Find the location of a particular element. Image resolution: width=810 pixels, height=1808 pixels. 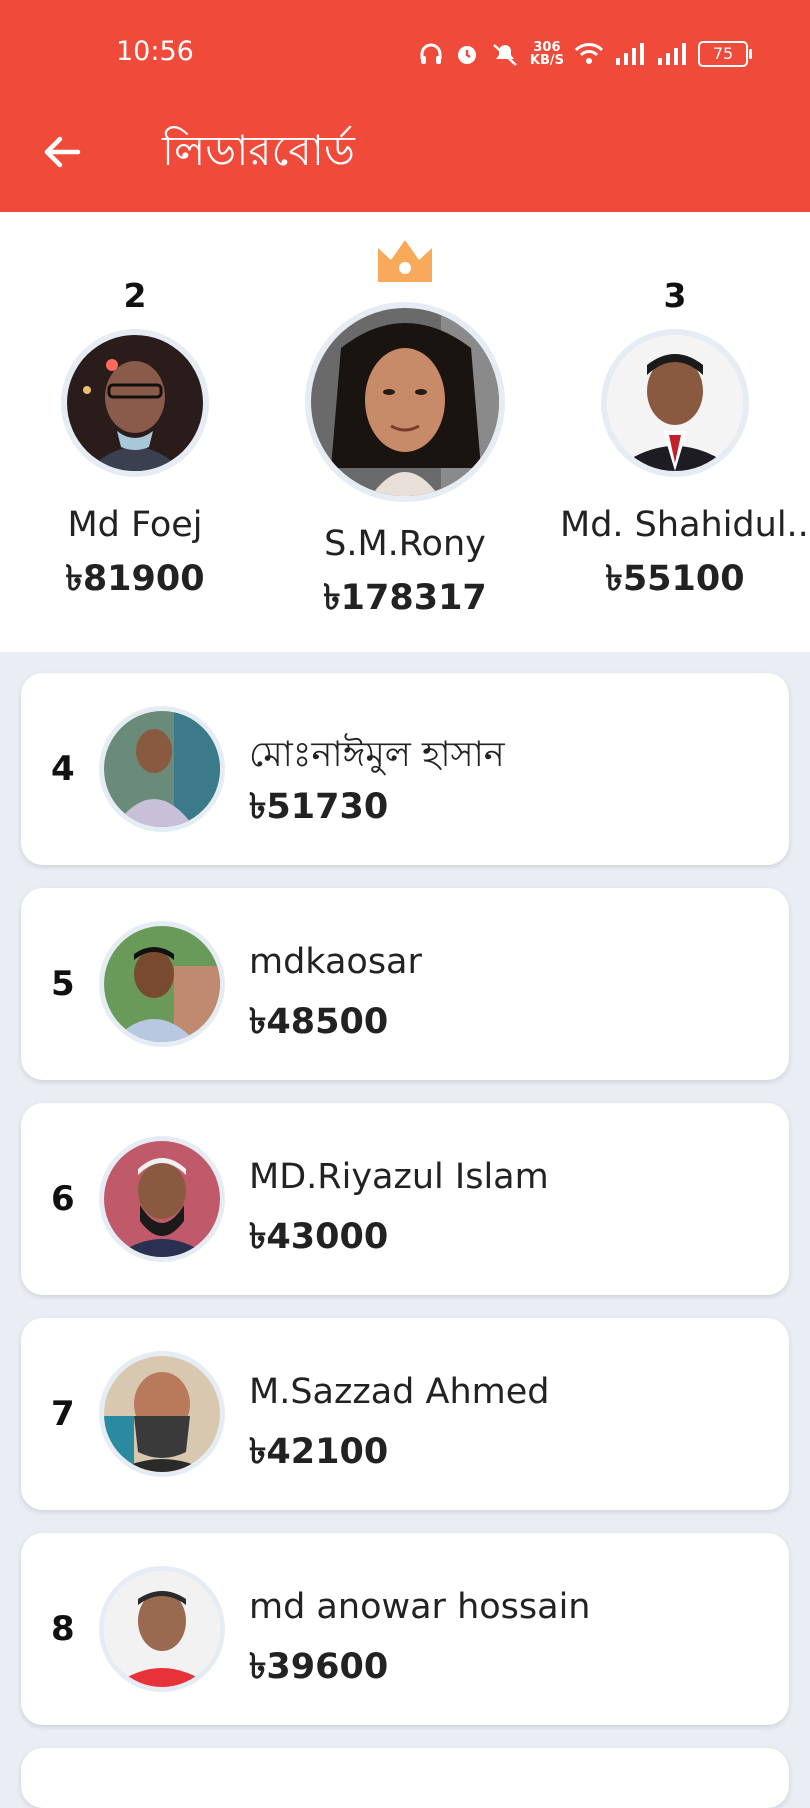

net-speed: 306 KB/S is located at coordinates (547, 54).